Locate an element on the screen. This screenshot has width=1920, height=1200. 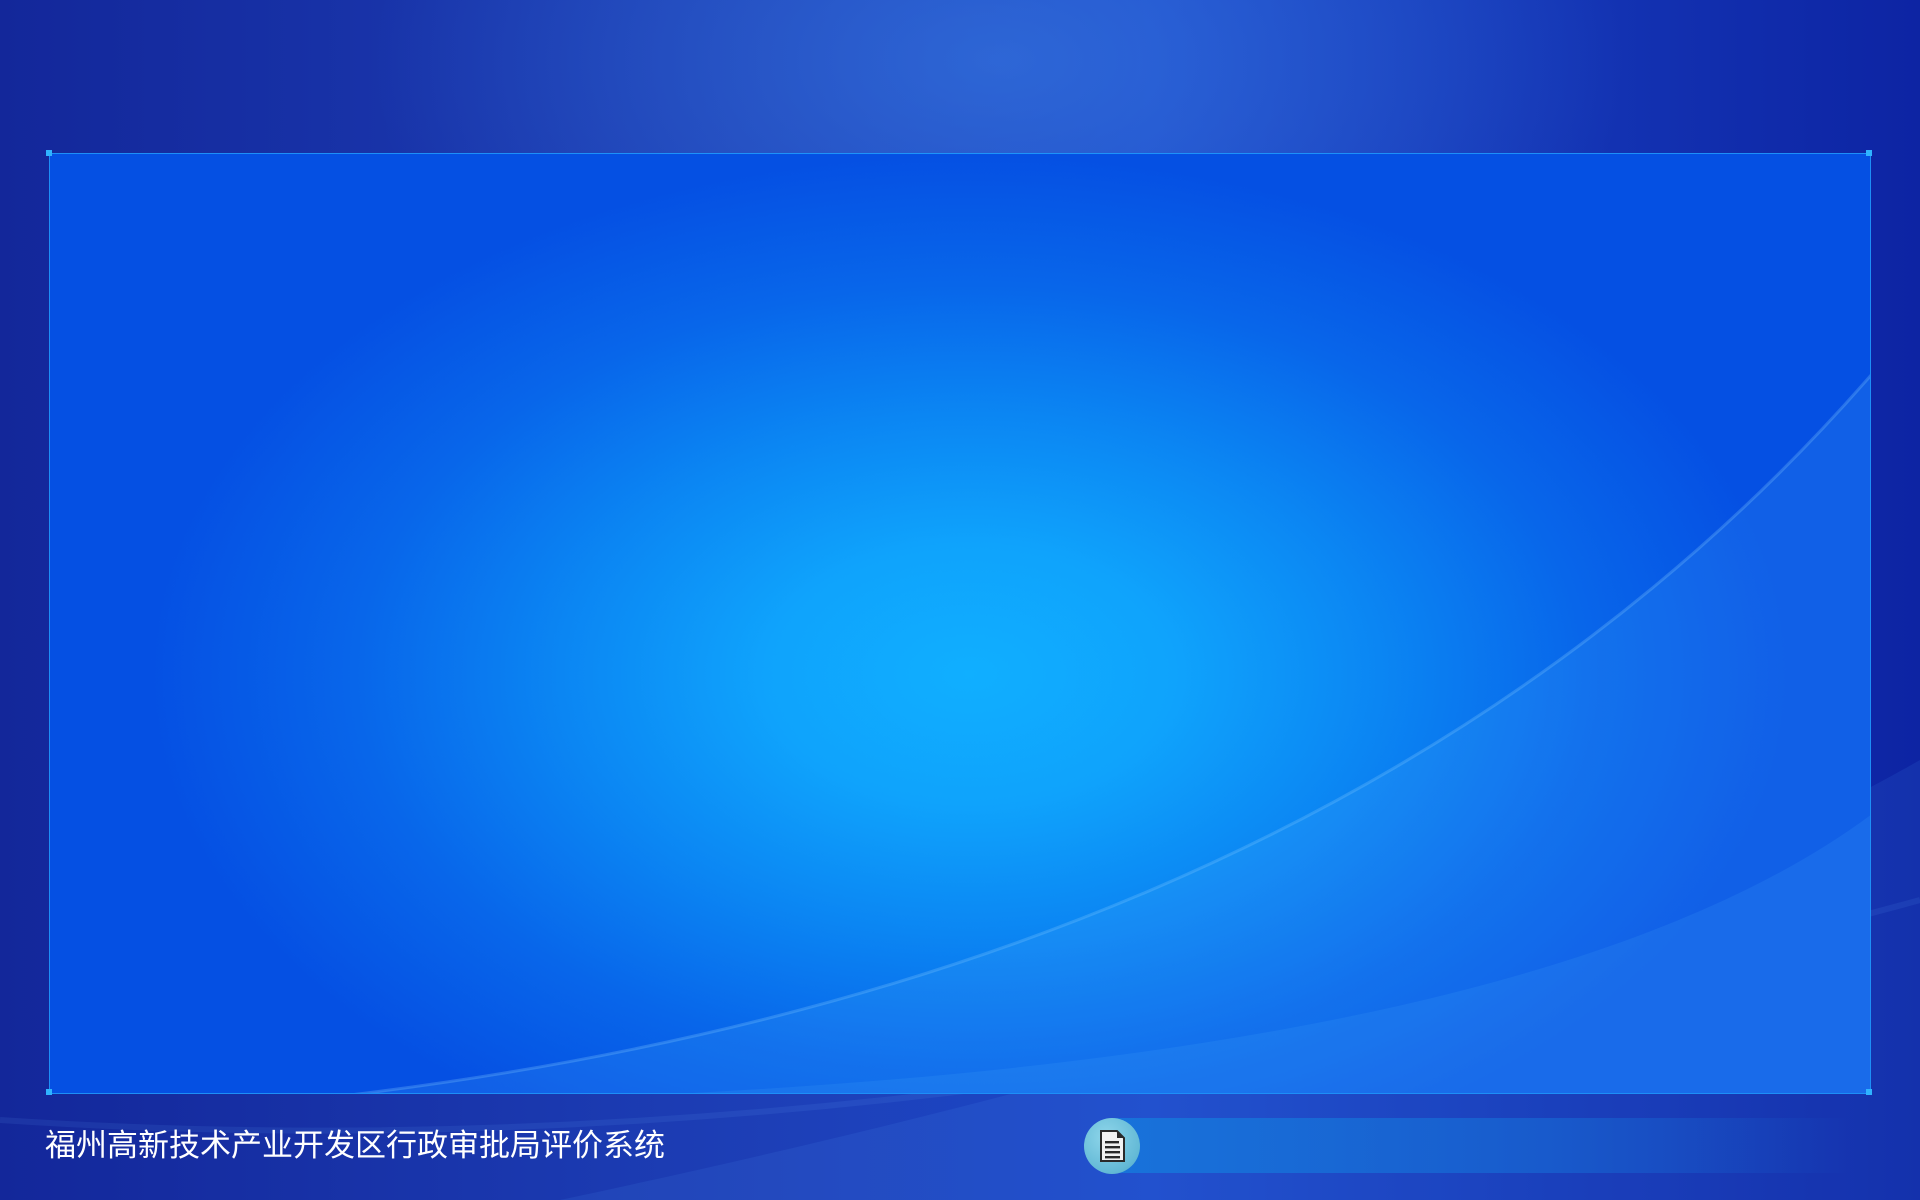
document-button is located at coordinates (1112, 1146).